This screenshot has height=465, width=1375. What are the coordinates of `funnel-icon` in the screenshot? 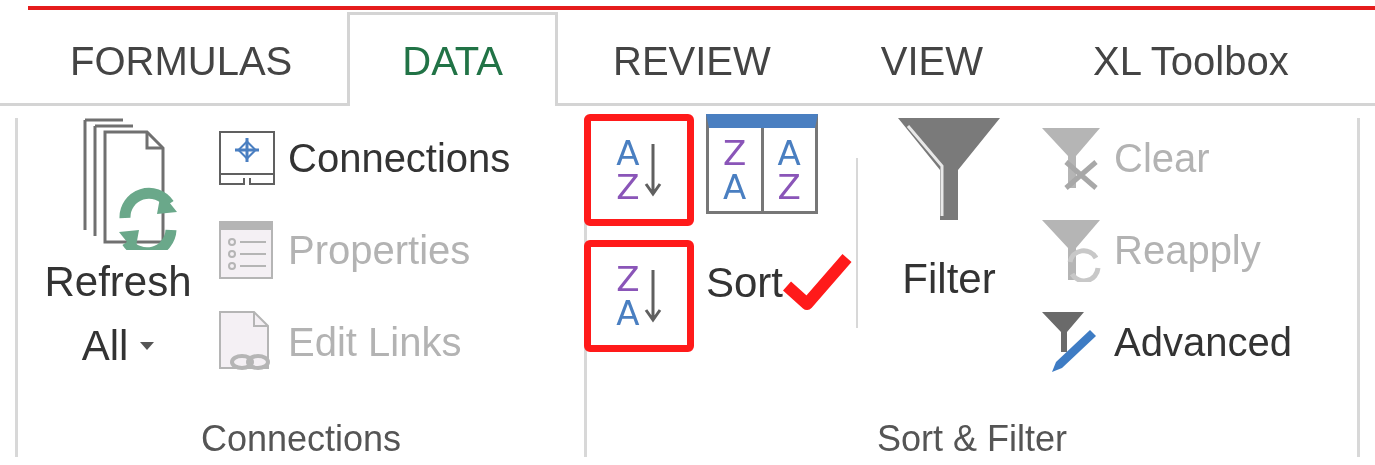 It's located at (949, 169).